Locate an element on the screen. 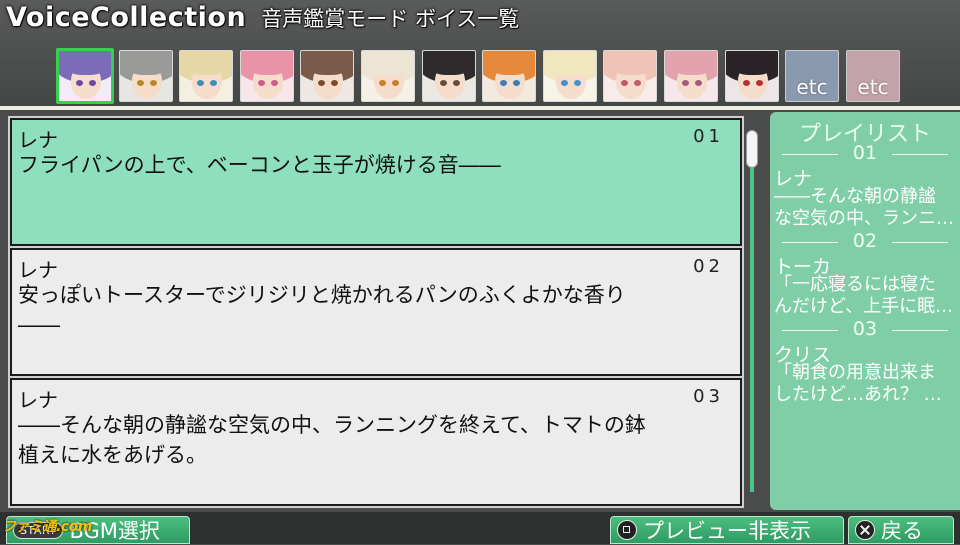 The height and width of the screenshot is (545, 960). playlist-separator-02: 02 is located at coordinates (865, 241).